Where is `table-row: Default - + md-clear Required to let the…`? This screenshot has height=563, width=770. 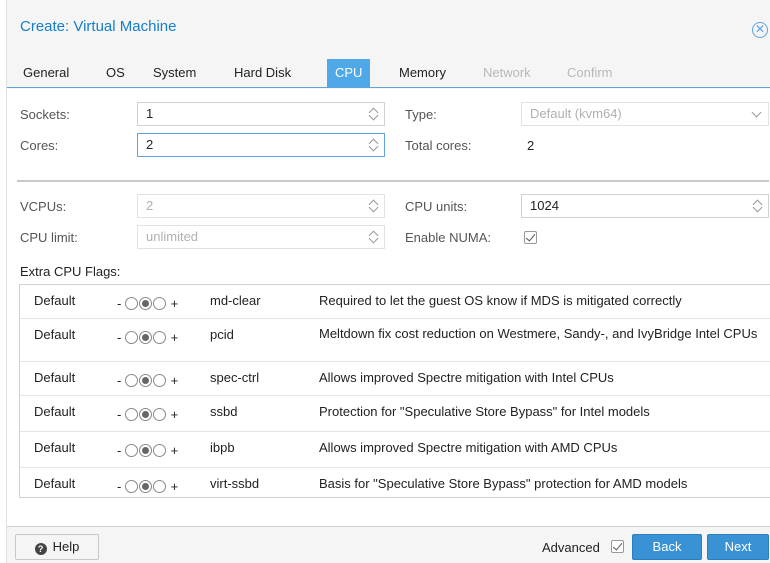
table-row: Default - + md-clear Required to let the… is located at coordinates (395, 302).